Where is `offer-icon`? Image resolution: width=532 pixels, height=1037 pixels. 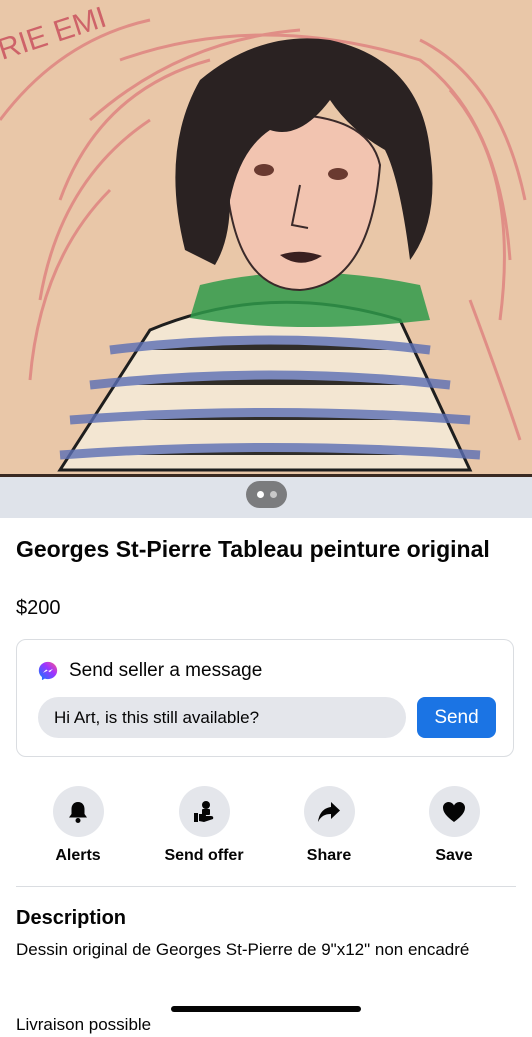 offer-icon is located at coordinates (204, 811).